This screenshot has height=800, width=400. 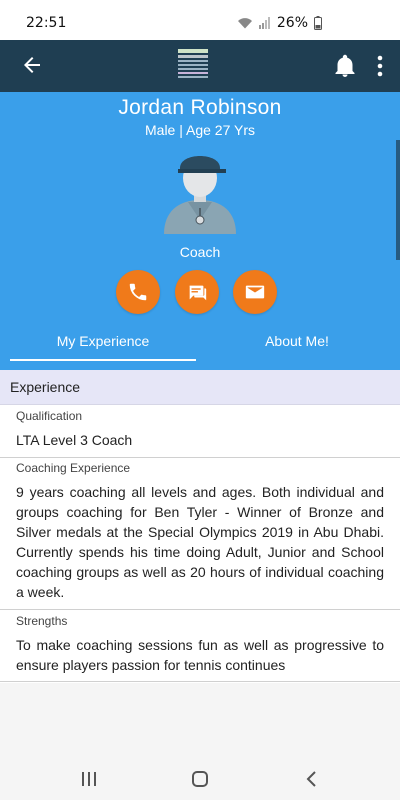 I want to click on signal-icon, so click(x=264, y=23).